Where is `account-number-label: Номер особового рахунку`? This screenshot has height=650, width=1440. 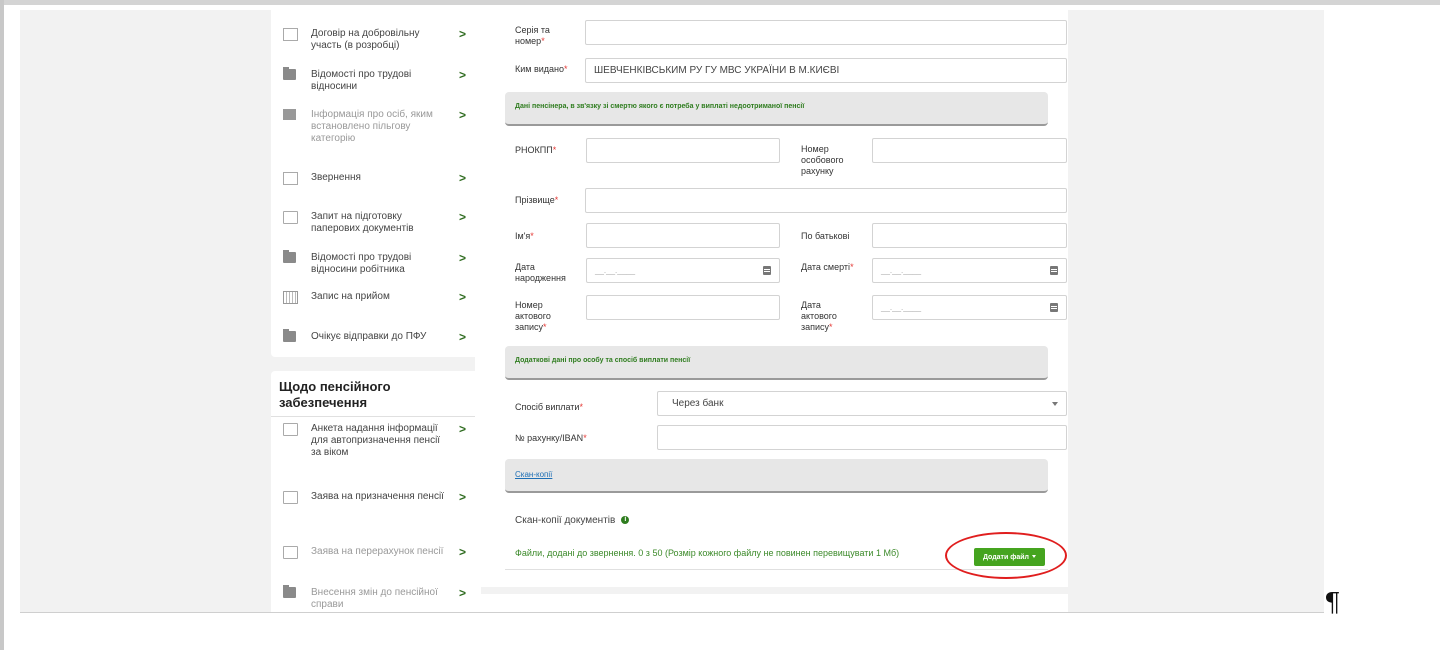
account-number-label: Номер особового рахунку is located at coordinates (822, 160).